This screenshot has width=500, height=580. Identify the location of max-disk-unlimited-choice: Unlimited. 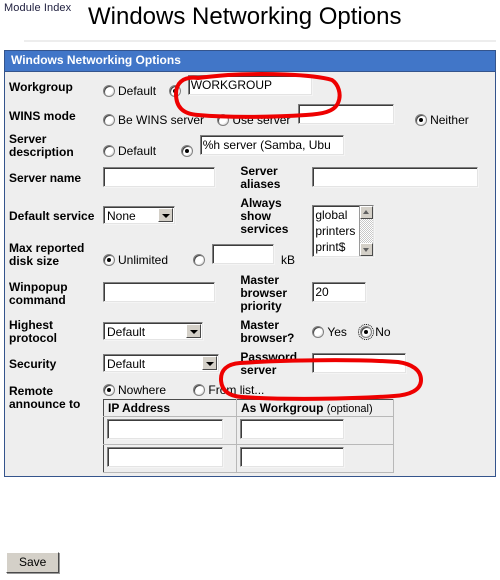
(140, 260).